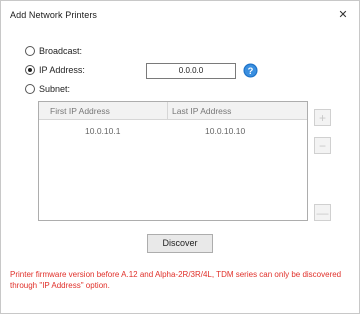  I want to click on table-row: 10.0.10.1 10.0.10.10, so click(173, 130).